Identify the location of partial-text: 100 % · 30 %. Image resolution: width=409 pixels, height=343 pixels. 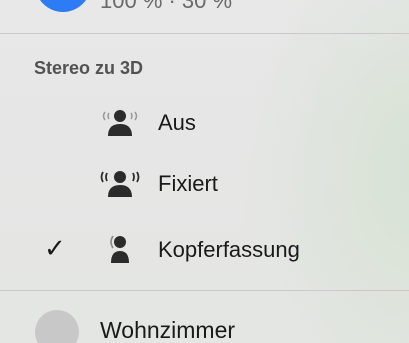
(166, 6).